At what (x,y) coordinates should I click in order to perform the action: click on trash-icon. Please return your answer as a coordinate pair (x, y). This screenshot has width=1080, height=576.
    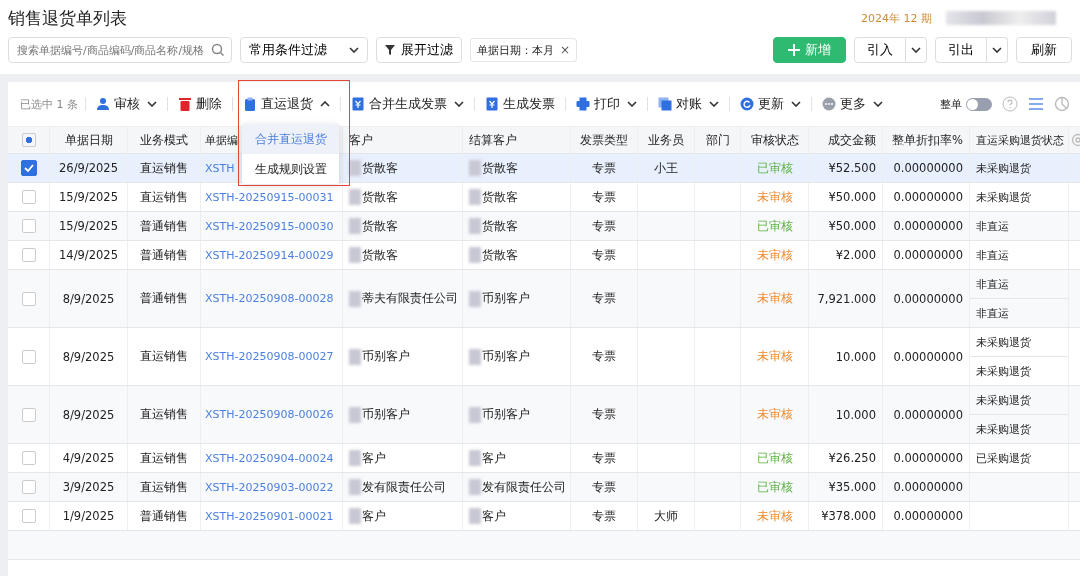
    Looking at the image, I should click on (185, 104).